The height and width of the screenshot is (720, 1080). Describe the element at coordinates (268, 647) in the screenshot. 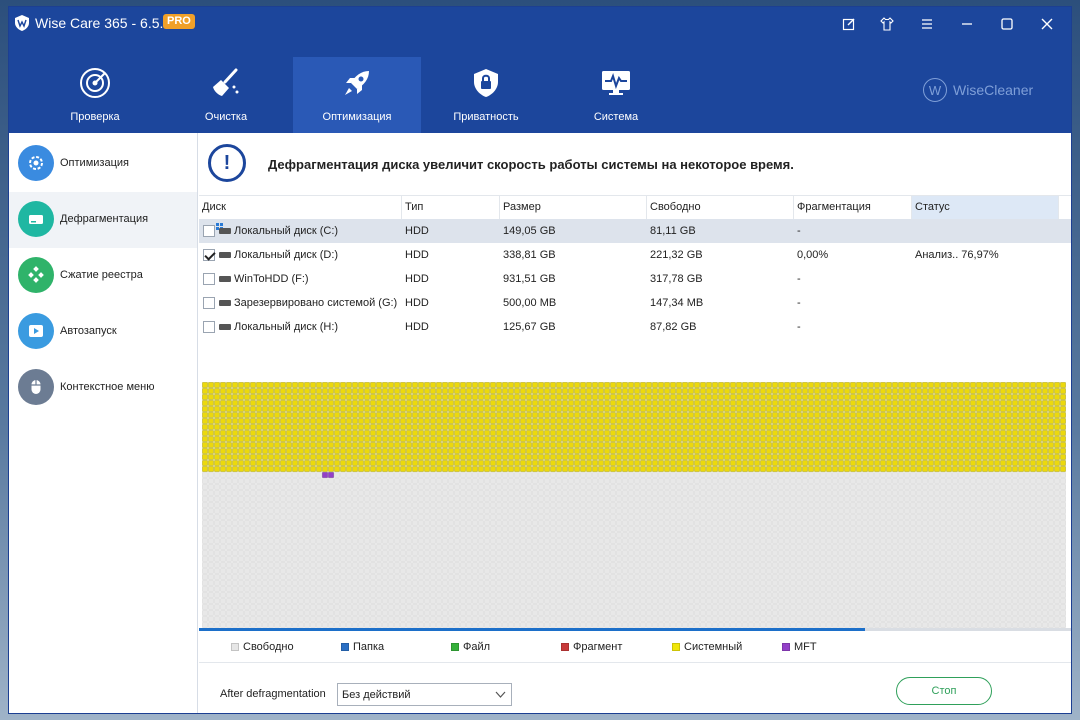

I see `legend-label: Свободно` at that location.